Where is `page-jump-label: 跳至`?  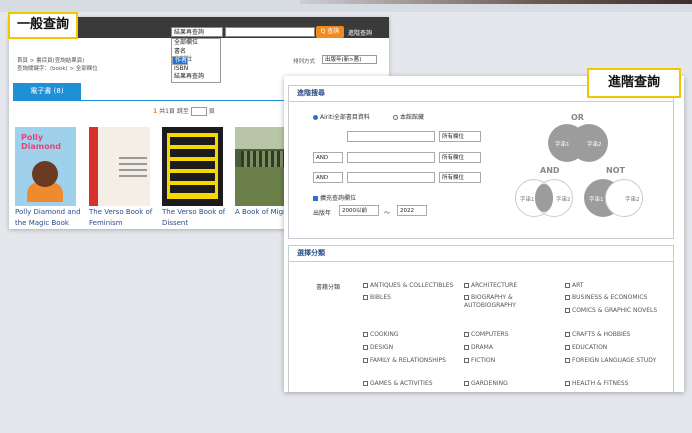 page-jump-label: 跳至 is located at coordinates (182, 111).